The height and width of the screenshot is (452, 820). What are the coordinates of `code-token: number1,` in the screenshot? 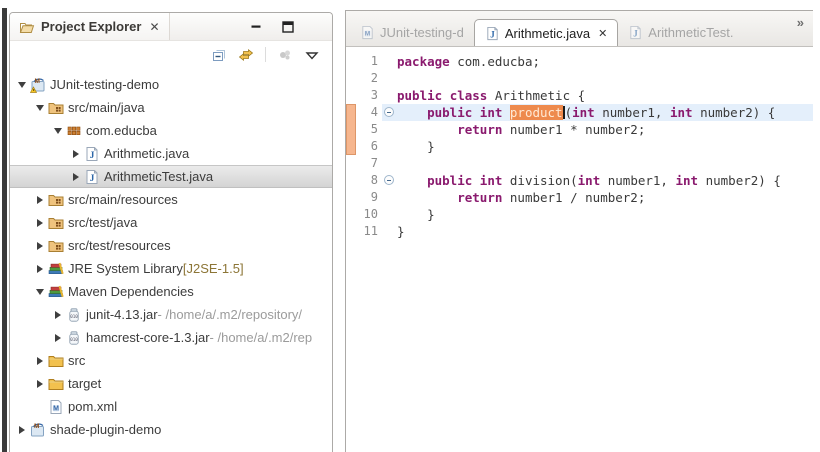 It's located at (638, 180).